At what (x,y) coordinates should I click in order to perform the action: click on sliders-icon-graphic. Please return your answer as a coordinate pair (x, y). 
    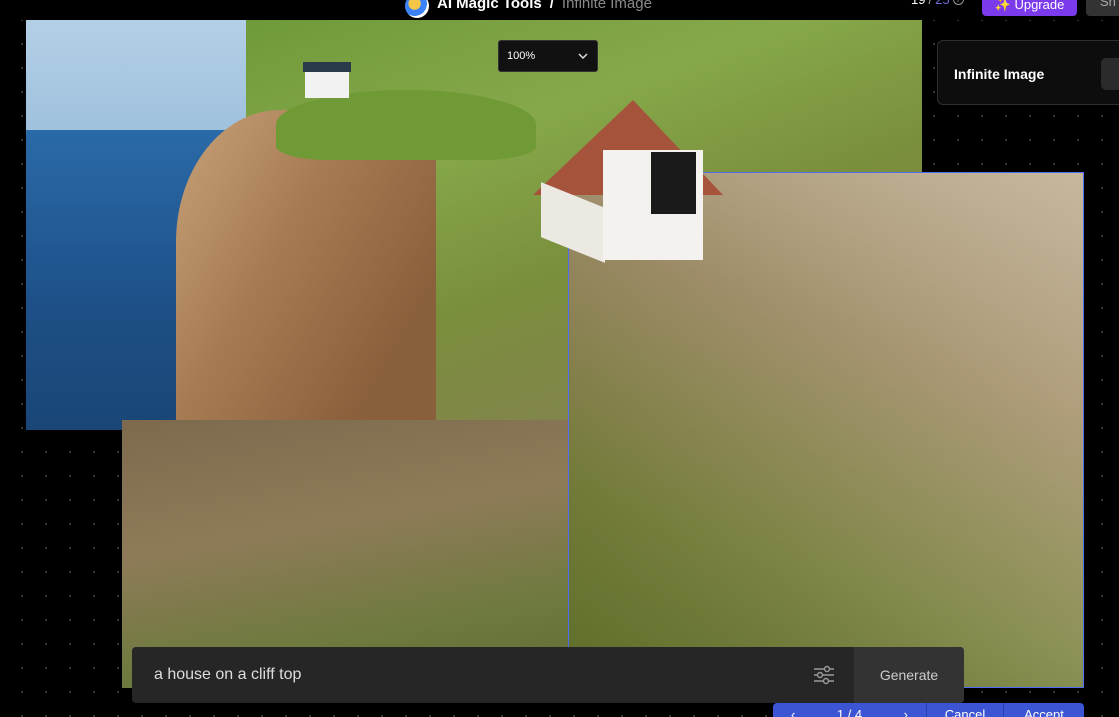
    Looking at the image, I should click on (824, 675).